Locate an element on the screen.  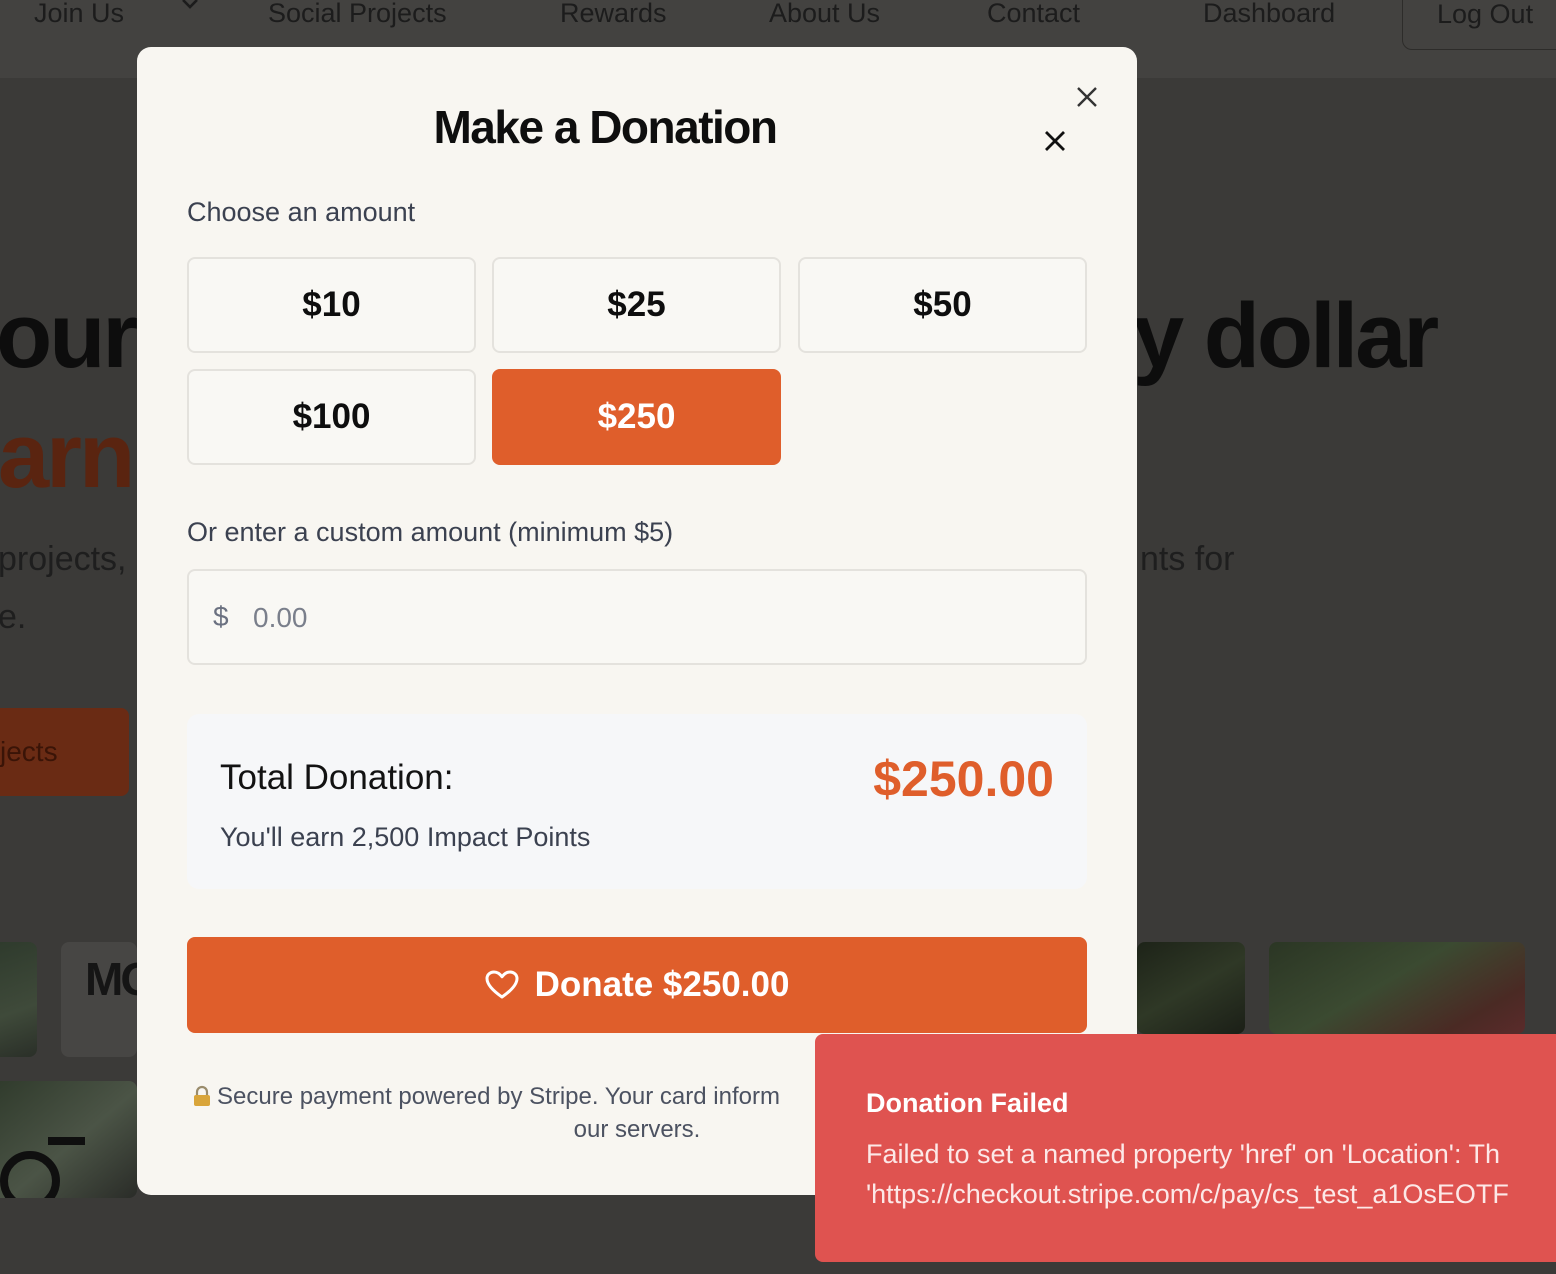
total-donation-value: $250.00 is located at coordinates (963, 779).